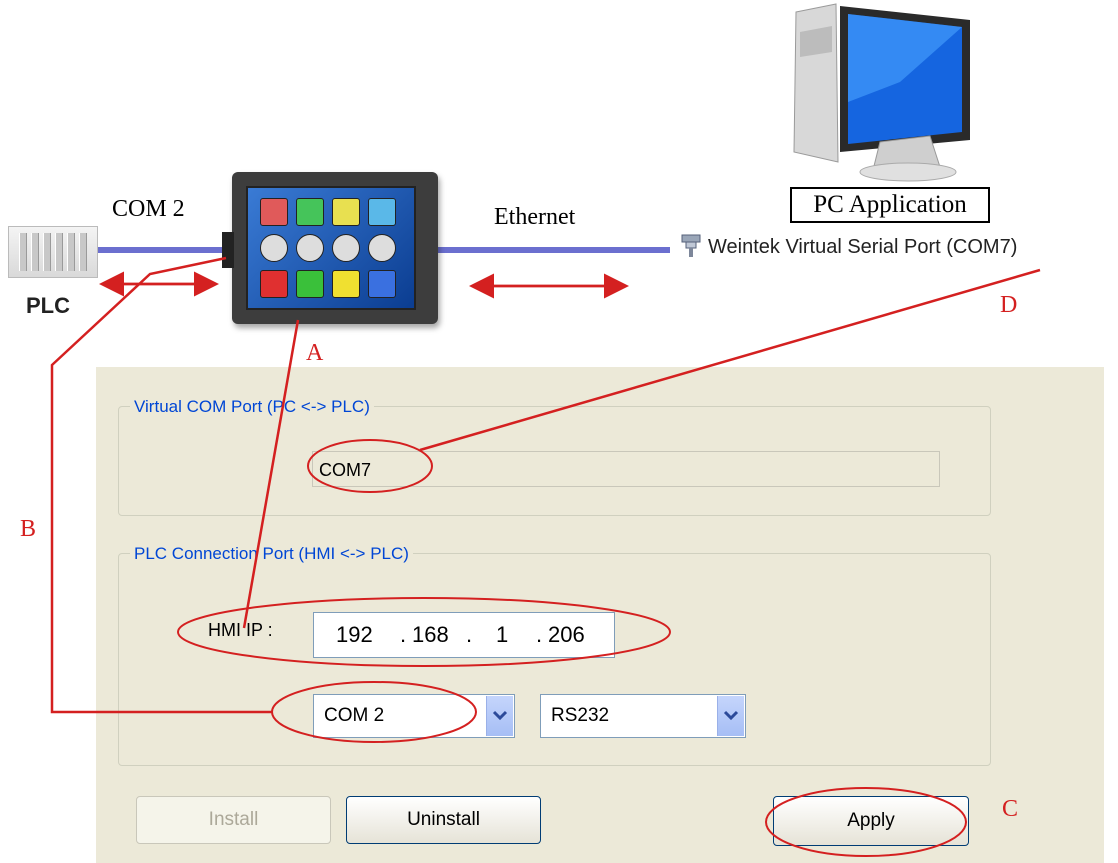  What do you see at coordinates (166, 250) in the screenshot?
I see `com-cable-line` at bounding box center [166, 250].